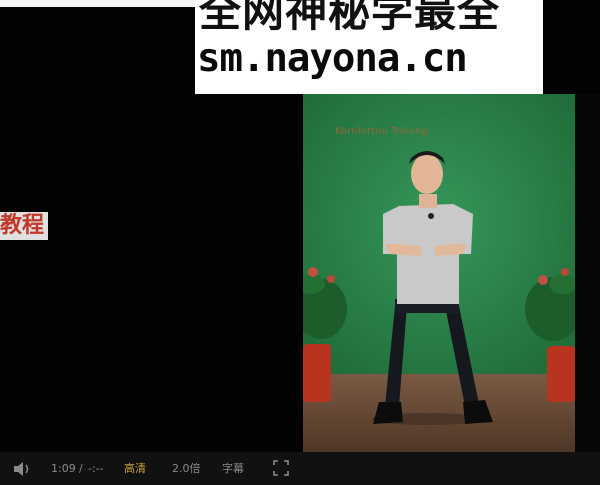 Image resolution: width=600 pixels, height=485 pixels. Describe the element at coordinates (186, 469) in the screenshot. I see `speed-button: 2.0倍` at that location.